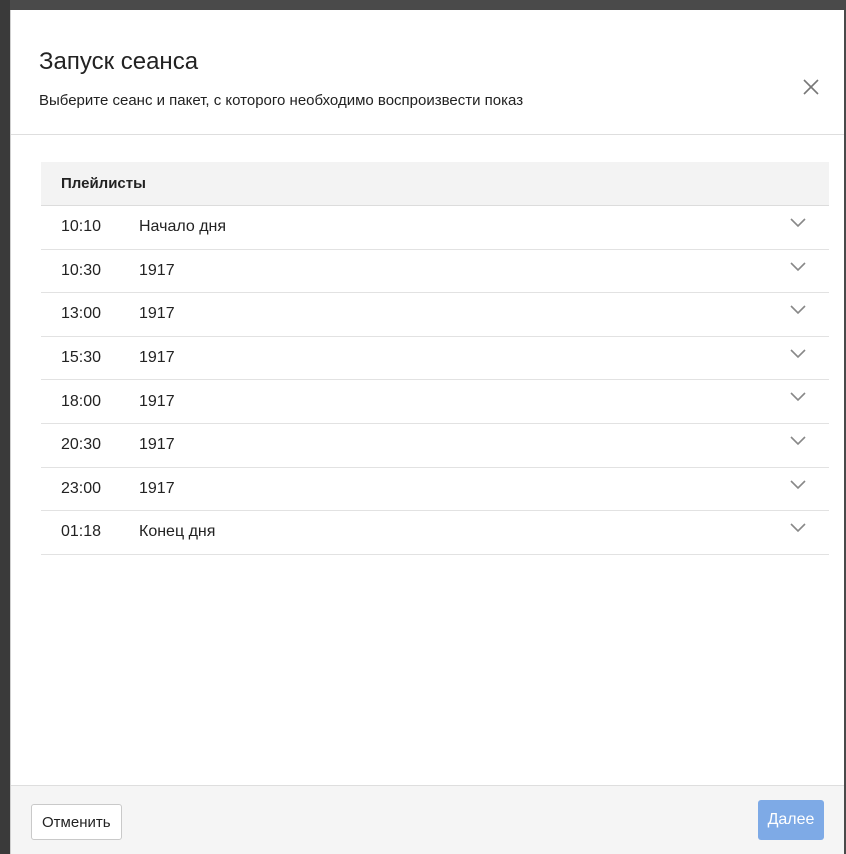 The width and height of the screenshot is (846, 854). I want to click on cancel-button: Отменить, so click(76, 822).